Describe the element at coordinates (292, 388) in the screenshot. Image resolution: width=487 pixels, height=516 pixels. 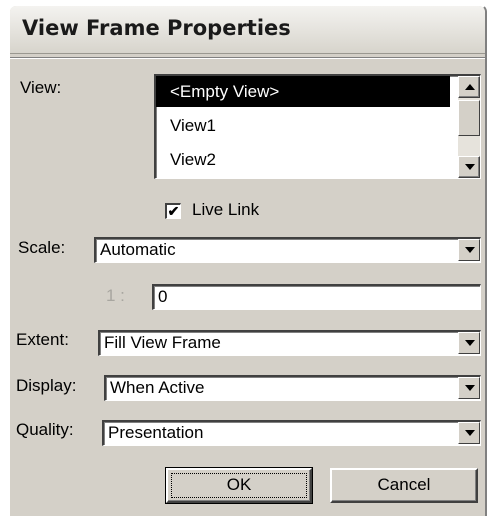
I see `display-dropdown: When Active` at that location.